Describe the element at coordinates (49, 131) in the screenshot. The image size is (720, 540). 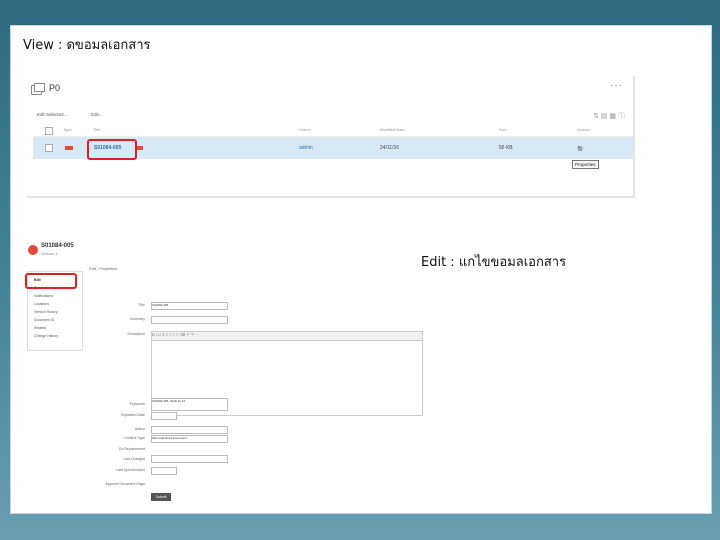
I see `select-all-checkbox` at that location.